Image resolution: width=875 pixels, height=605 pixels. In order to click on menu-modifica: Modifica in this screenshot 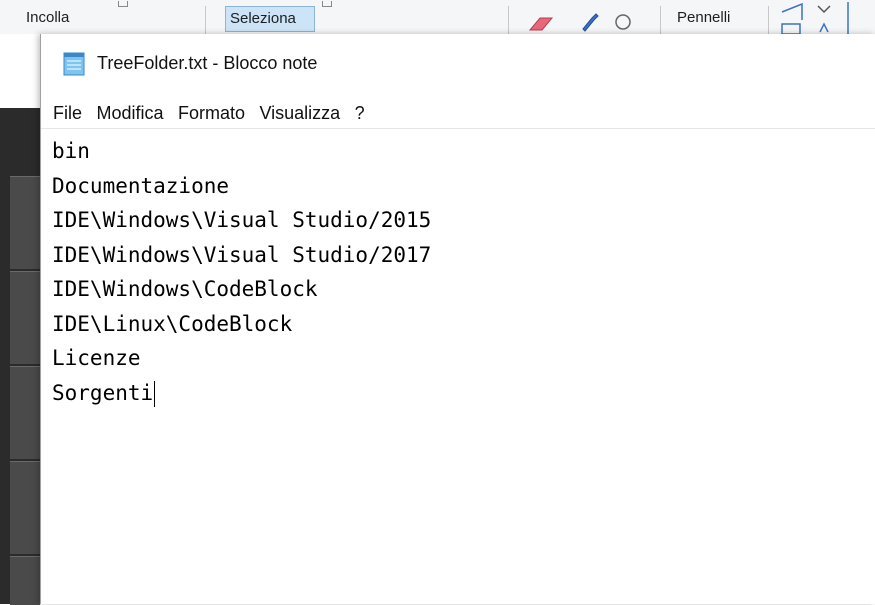, I will do `click(129, 113)`.